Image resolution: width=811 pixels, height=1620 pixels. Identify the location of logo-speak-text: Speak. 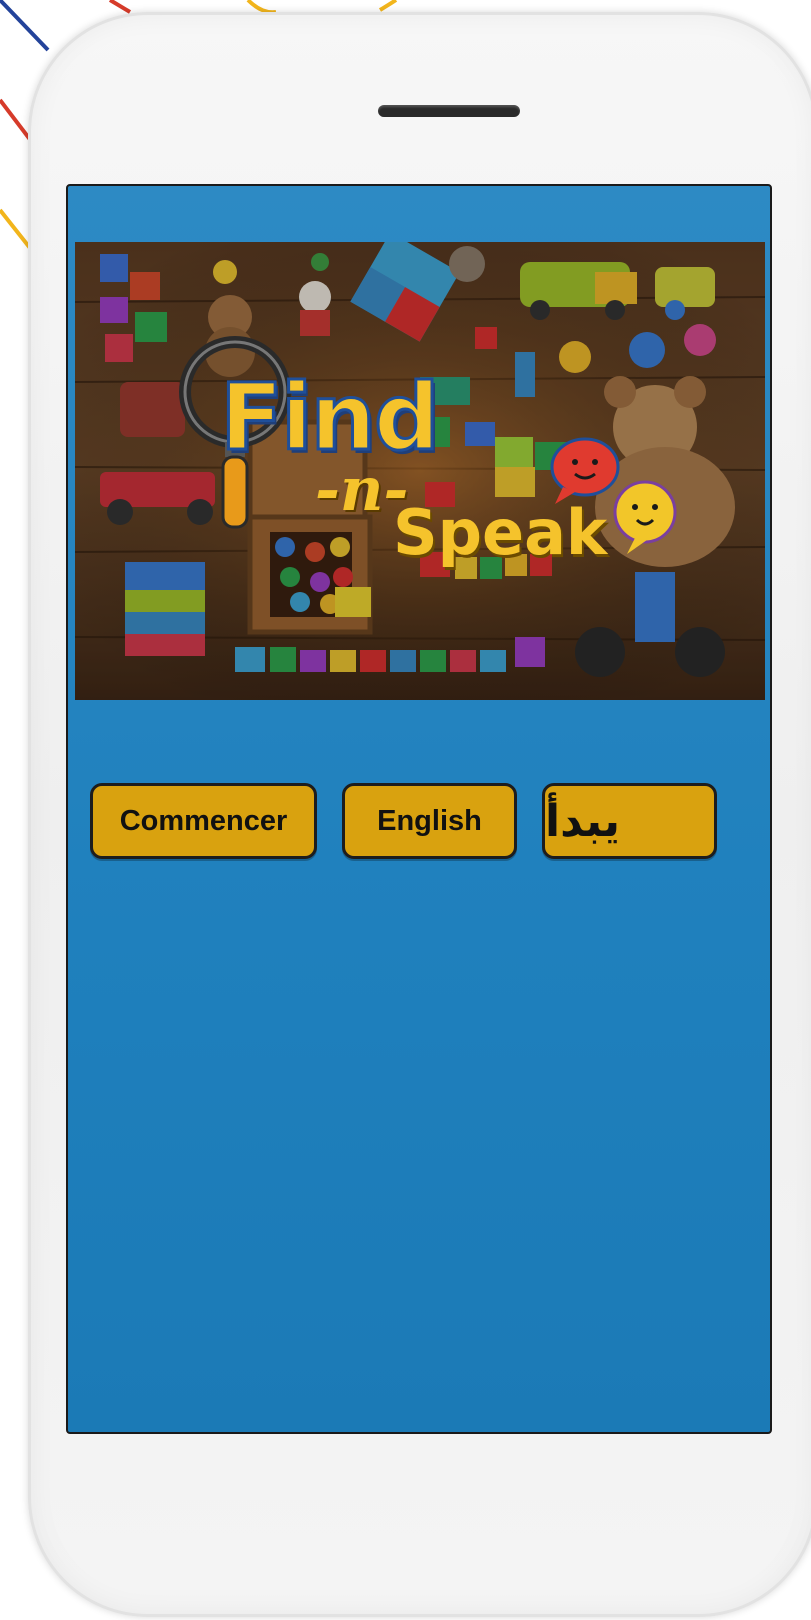
(500, 532).